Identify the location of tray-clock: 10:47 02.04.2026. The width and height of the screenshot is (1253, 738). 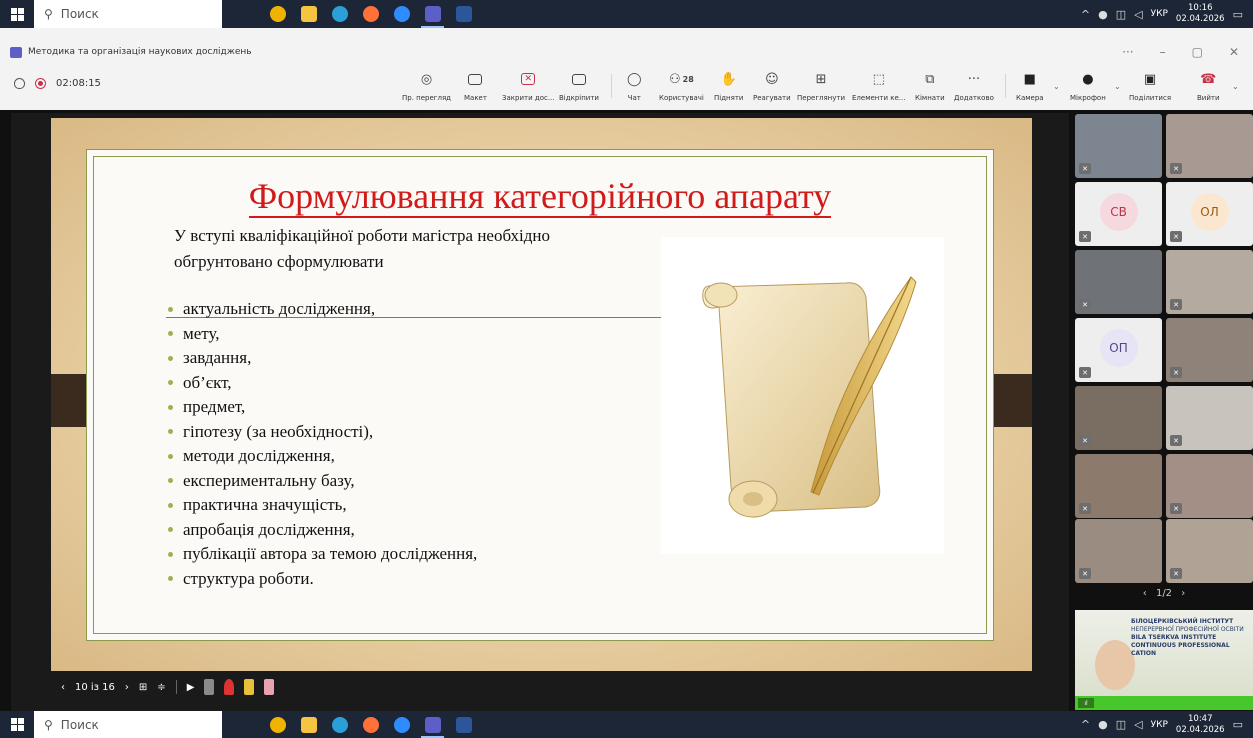
(1200, 725).